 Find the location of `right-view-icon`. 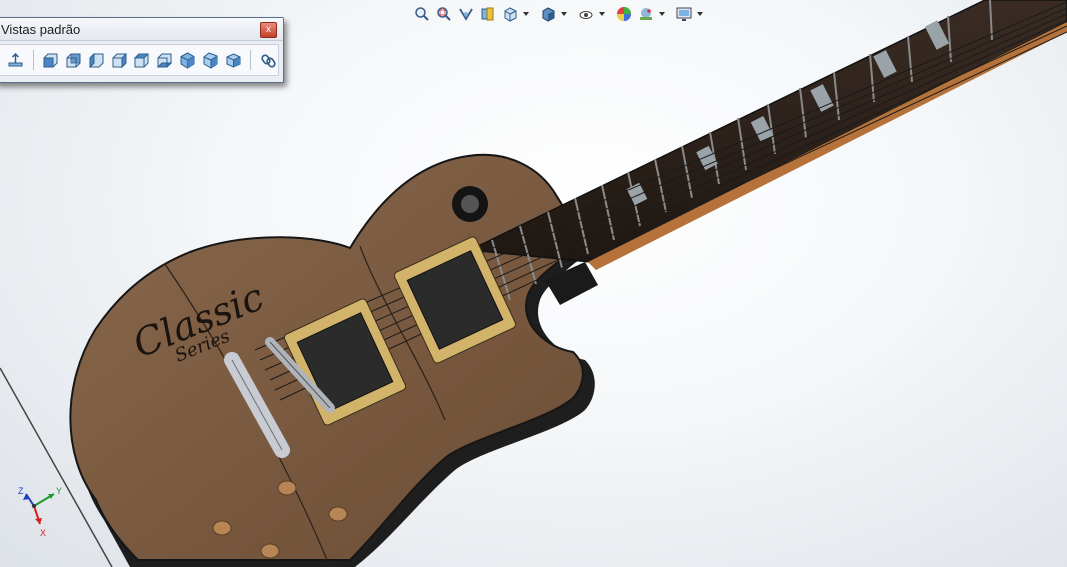

right-view-icon is located at coordinates (119, 60).